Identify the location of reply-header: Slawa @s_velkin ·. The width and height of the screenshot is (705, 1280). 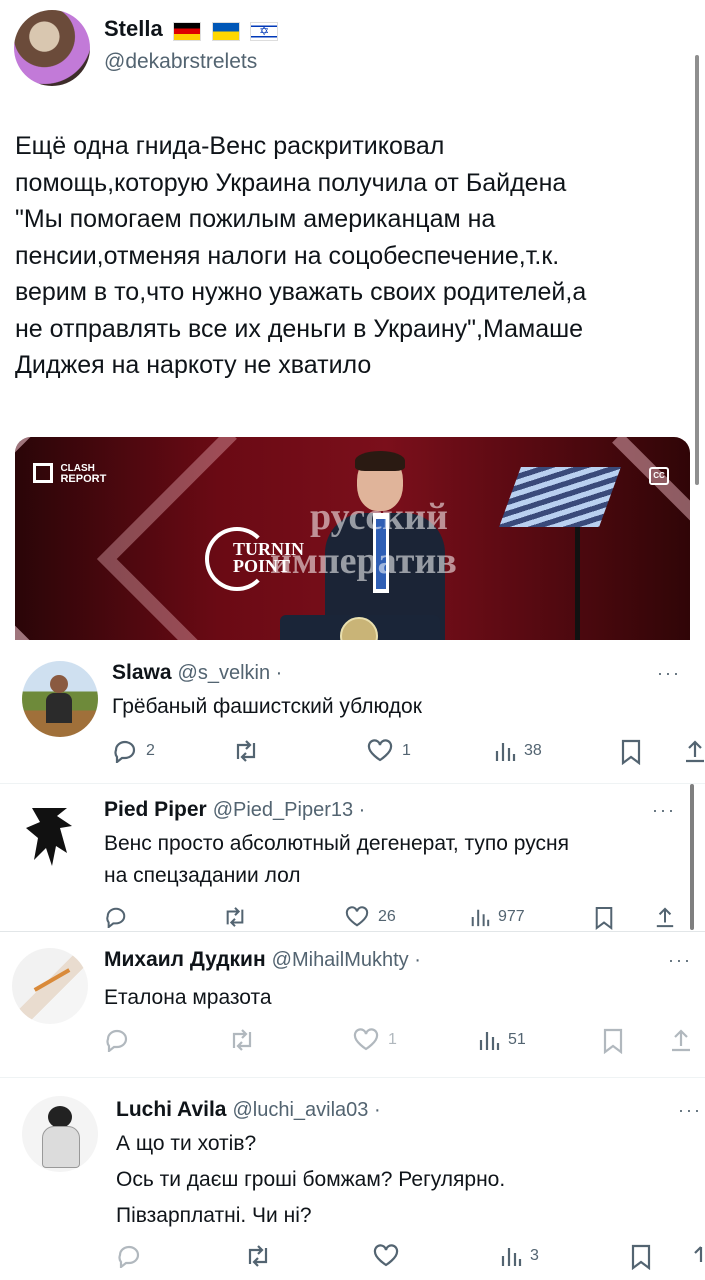
(197, 673).